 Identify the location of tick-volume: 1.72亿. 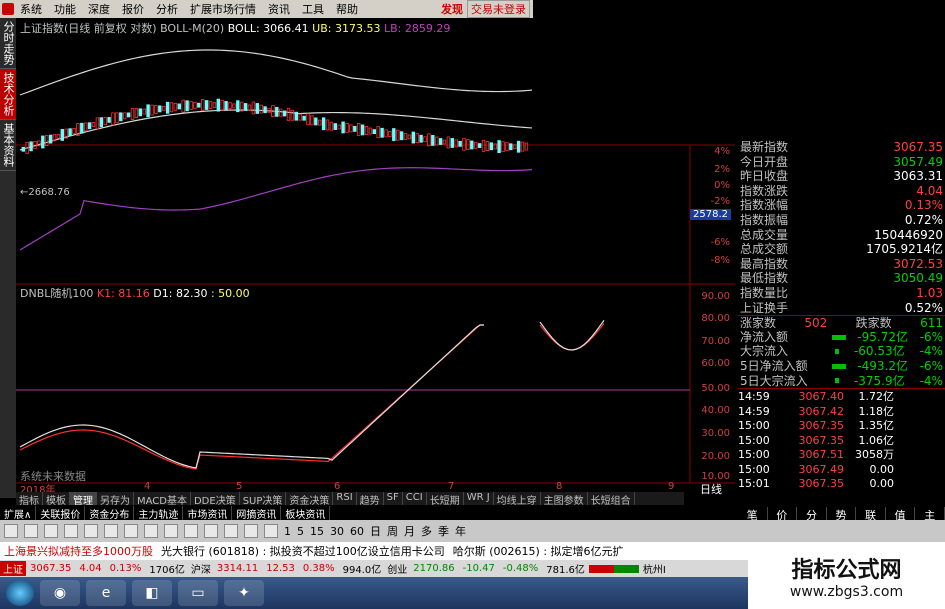
(876, 397).